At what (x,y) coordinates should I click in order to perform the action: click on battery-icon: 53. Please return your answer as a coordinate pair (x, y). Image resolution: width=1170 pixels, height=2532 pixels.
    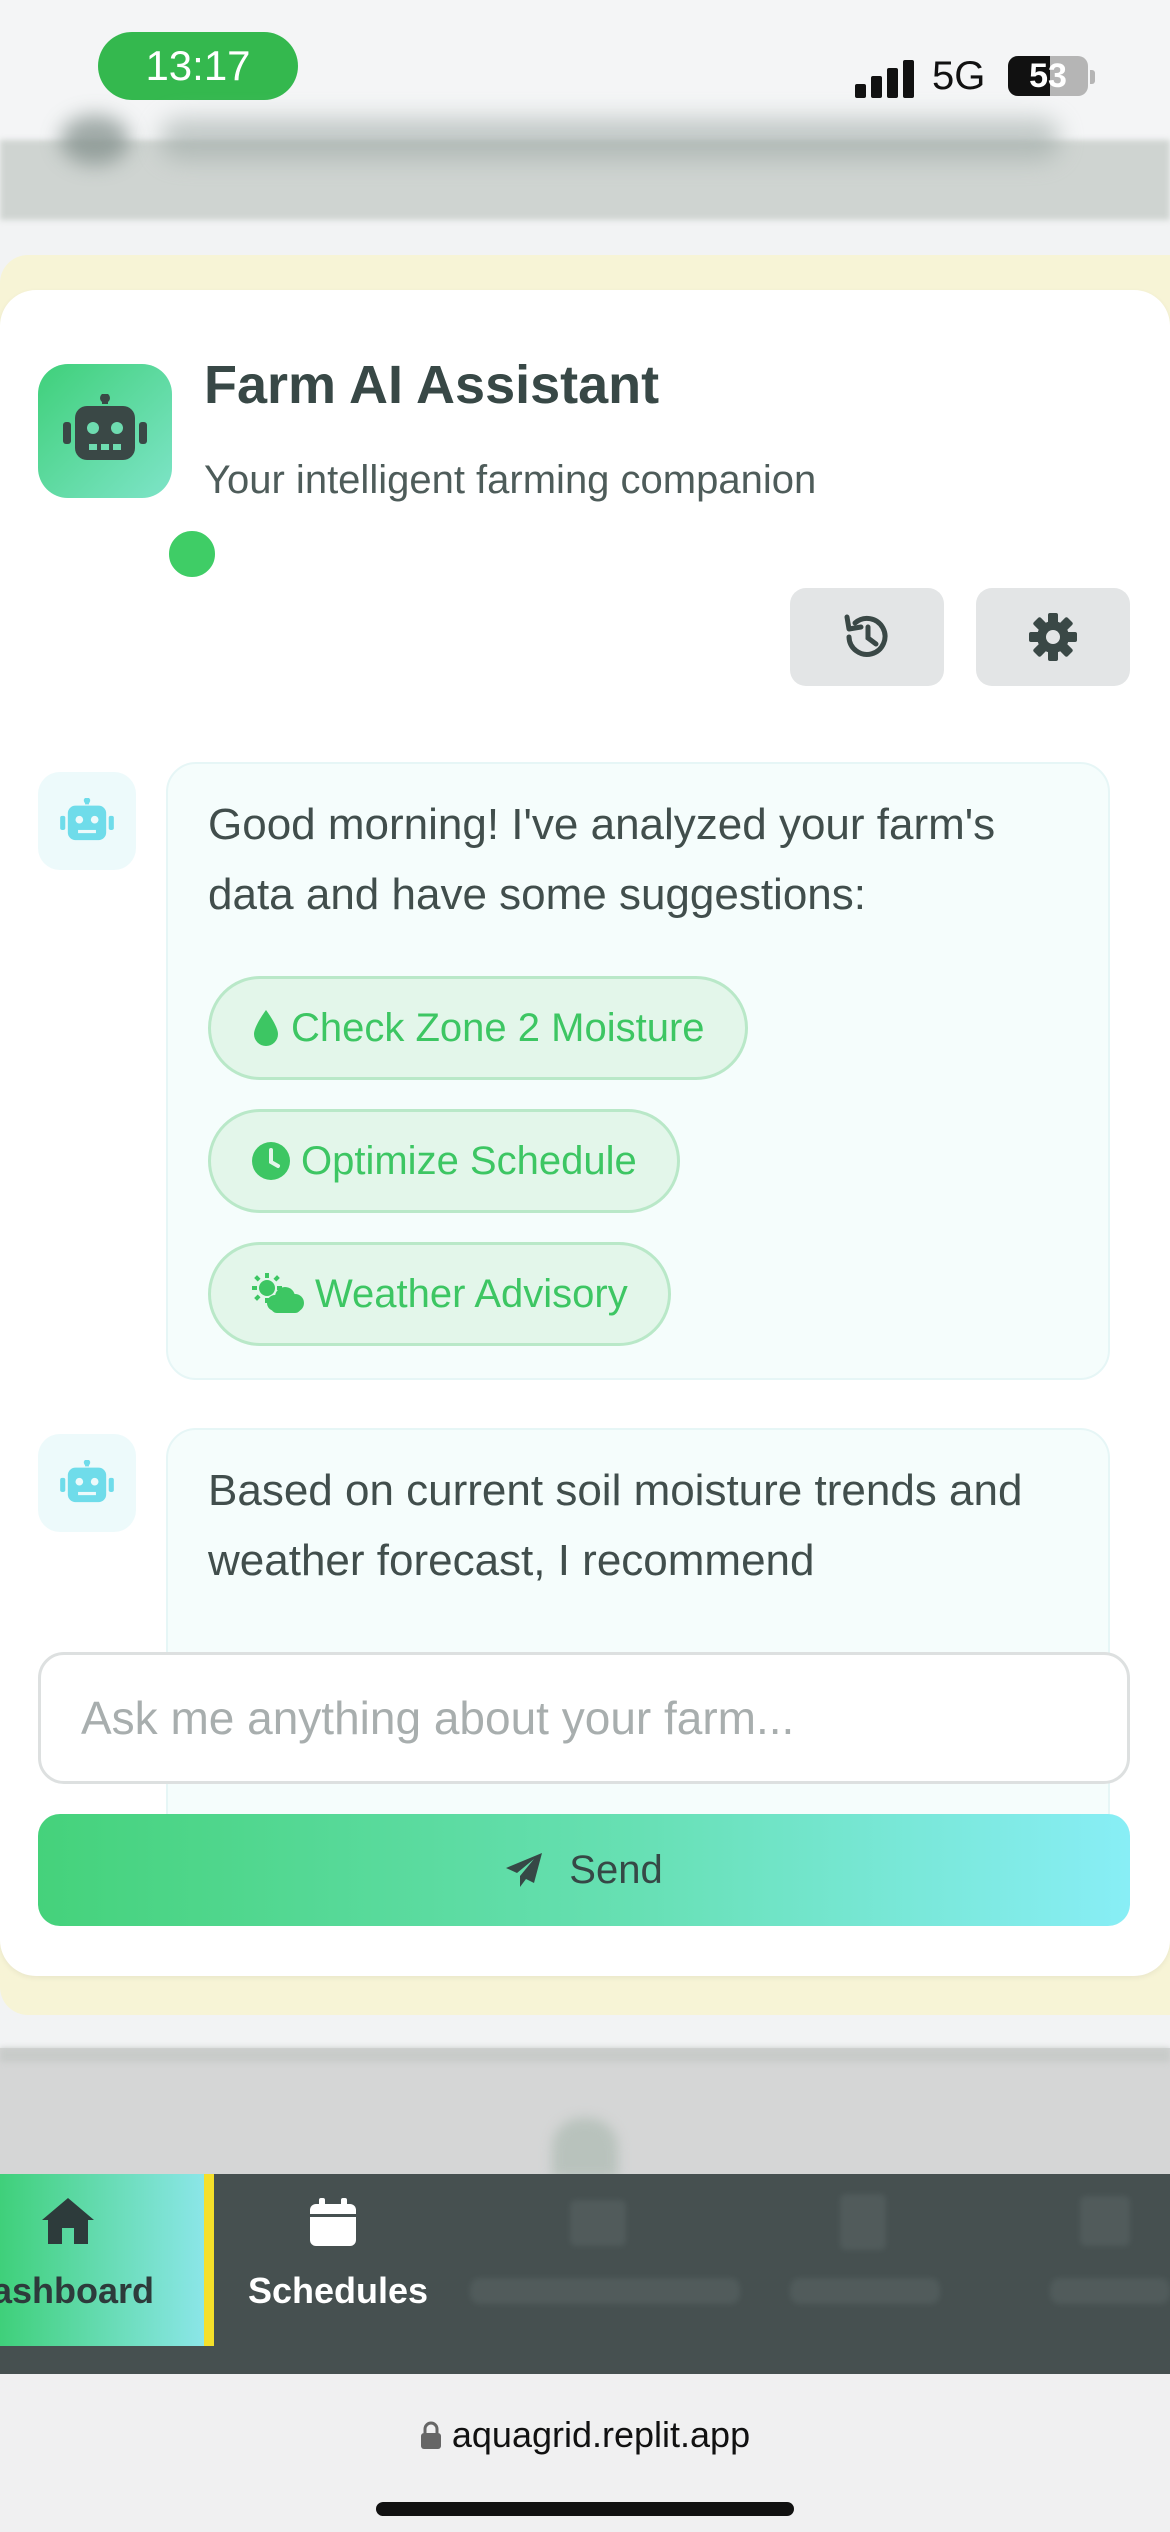
    Looking at the image, I should click on (1048, 76).